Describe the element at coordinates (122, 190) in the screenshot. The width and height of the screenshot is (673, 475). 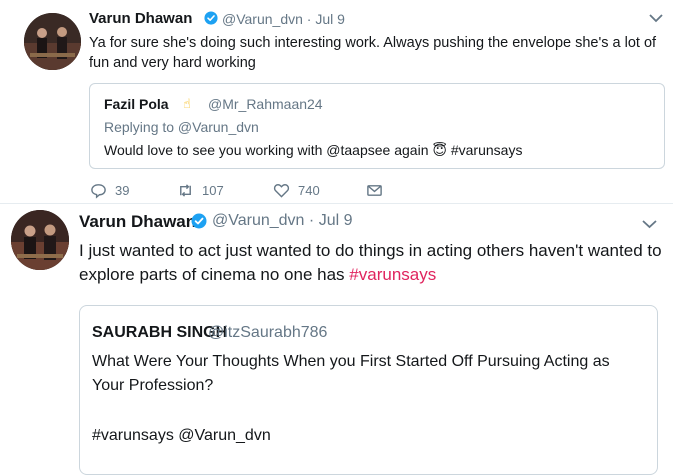
I see `reply-count: 39` at that location.